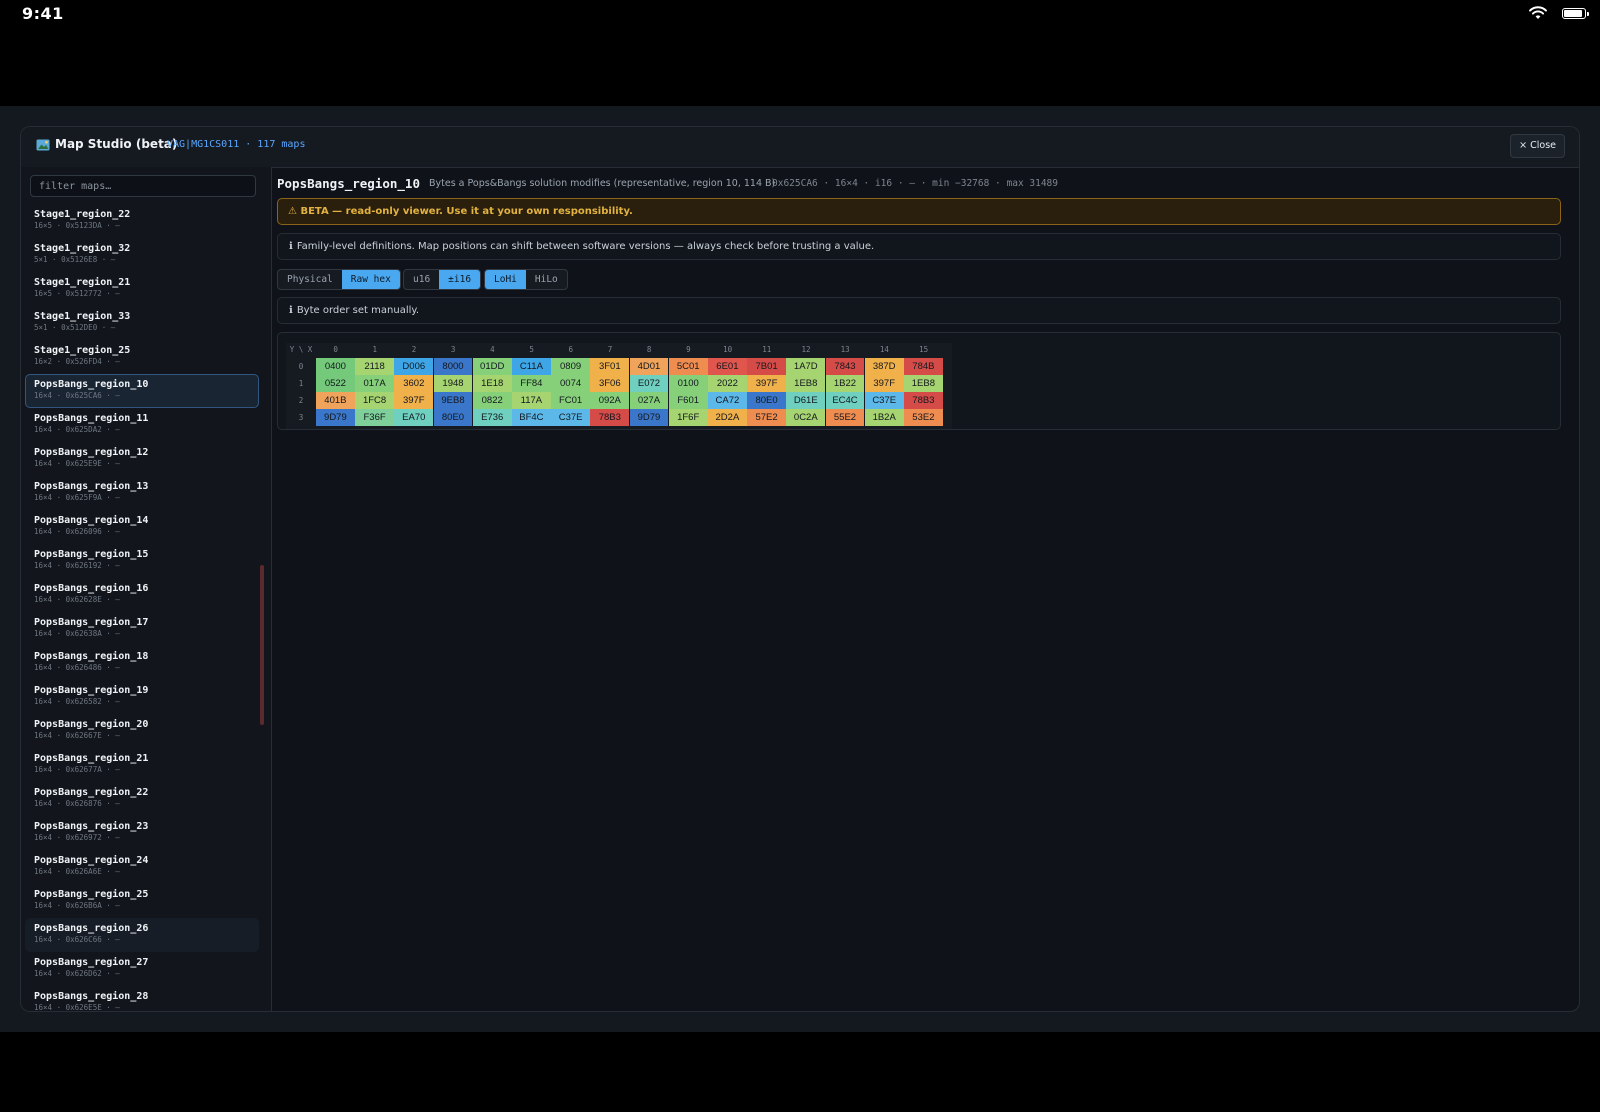  I want to click on grid-cell: D006, so click(414, 366).